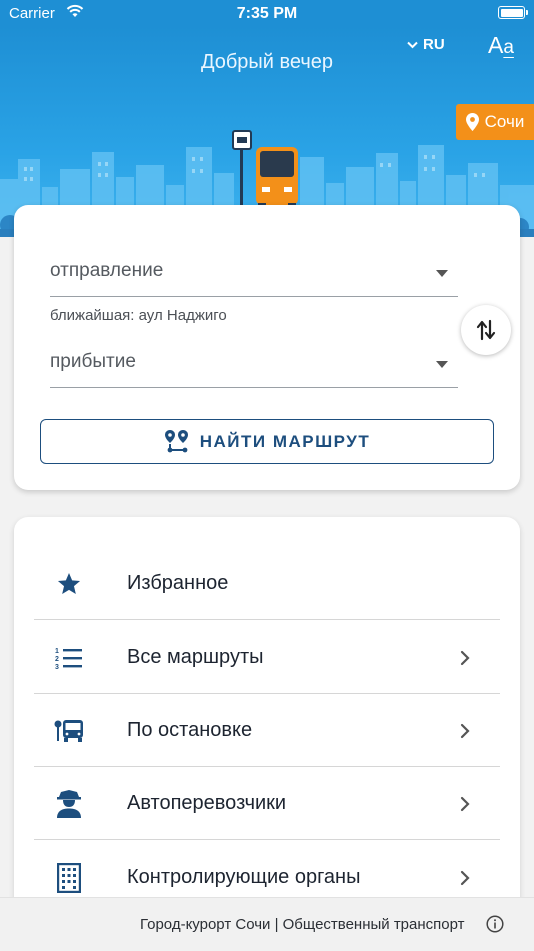 The width and height of the screenshot is (534, 951). I want to click on clock: 7:35 PM, so click(267, 13).